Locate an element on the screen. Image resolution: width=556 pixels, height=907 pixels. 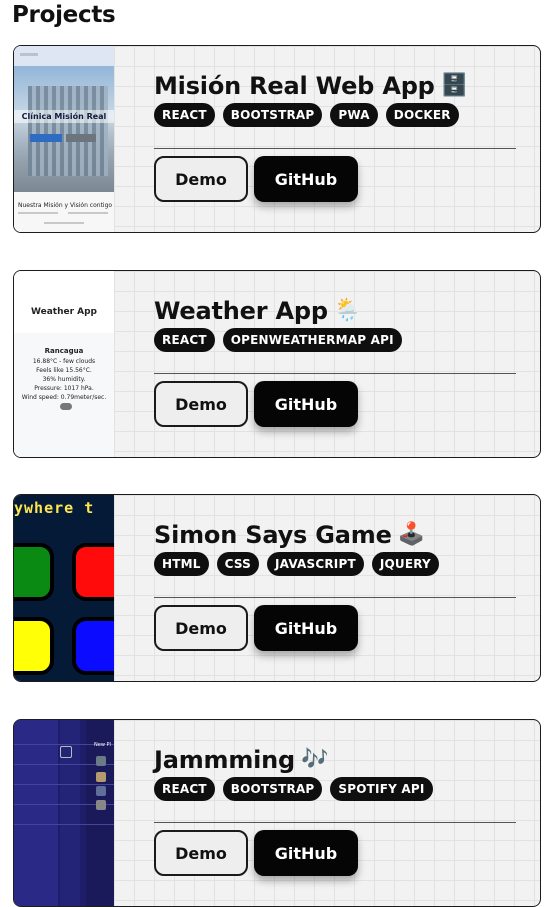
tech-tags: REACT OPENWEATHERMAP API is located at coordinates (278, 340).